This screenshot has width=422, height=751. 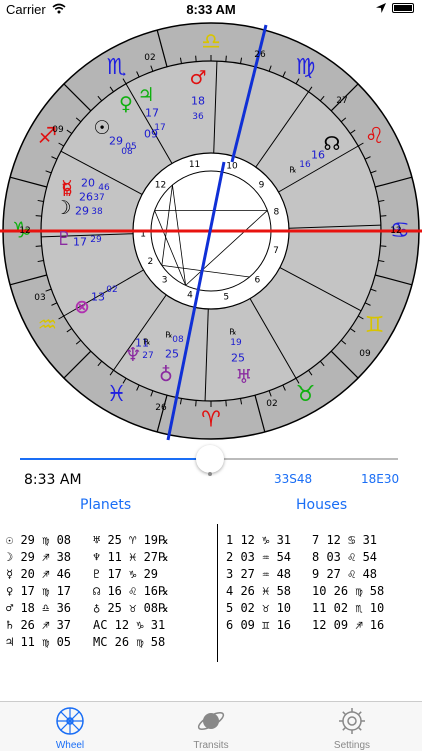 I want to click on planet-sun-glyph: ☉, so click(x=101, y=128).